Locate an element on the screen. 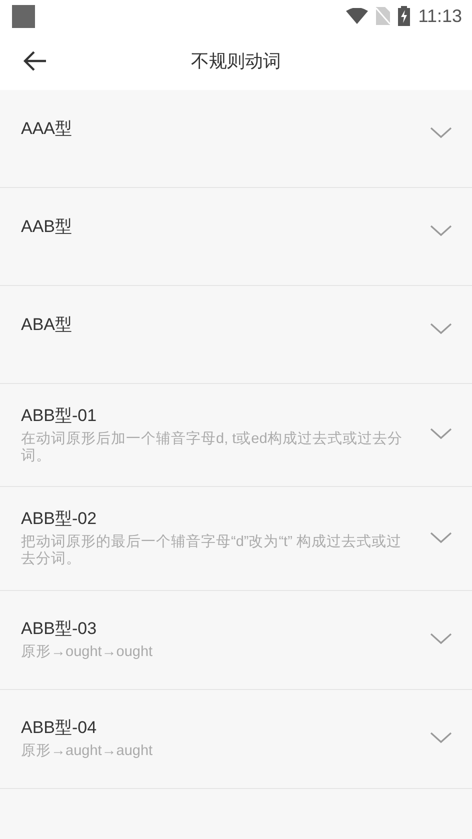 Image resolution: width=472 pixels, height=839 pixels. list-item: ABB型-02 把动词原形的最后一个辅音字母“d”改为“t” 构成过去式或过去分词。 is located at coordinates (236, 539).